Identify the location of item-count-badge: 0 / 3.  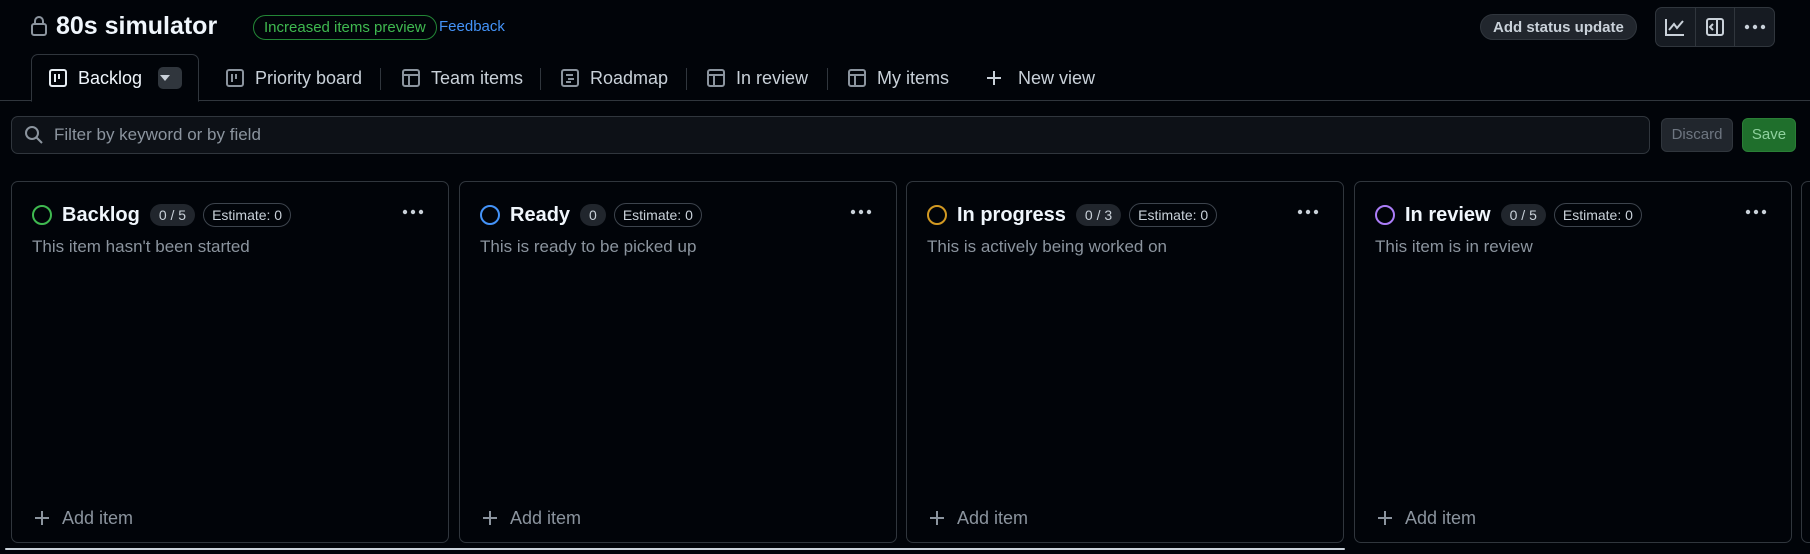
(1098, 215).